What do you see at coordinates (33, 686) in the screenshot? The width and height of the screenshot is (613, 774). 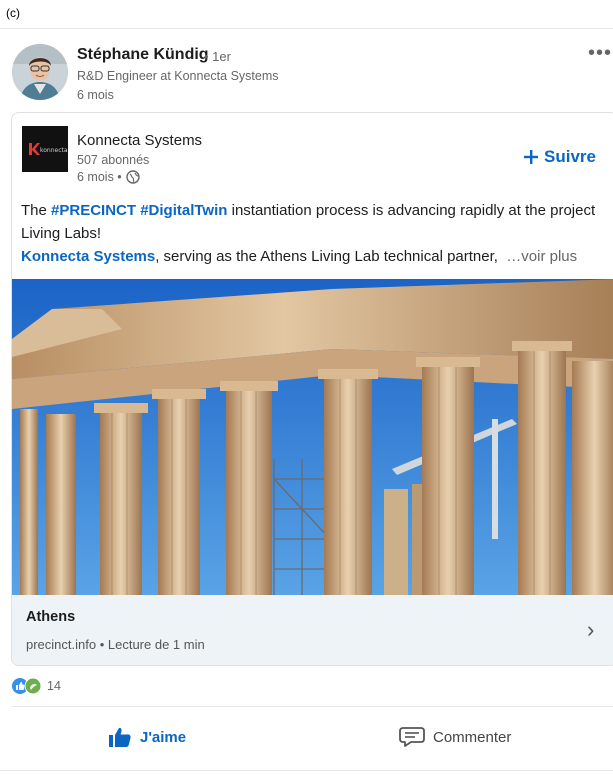 I see `support-icon` at bounding box center [33, 686].